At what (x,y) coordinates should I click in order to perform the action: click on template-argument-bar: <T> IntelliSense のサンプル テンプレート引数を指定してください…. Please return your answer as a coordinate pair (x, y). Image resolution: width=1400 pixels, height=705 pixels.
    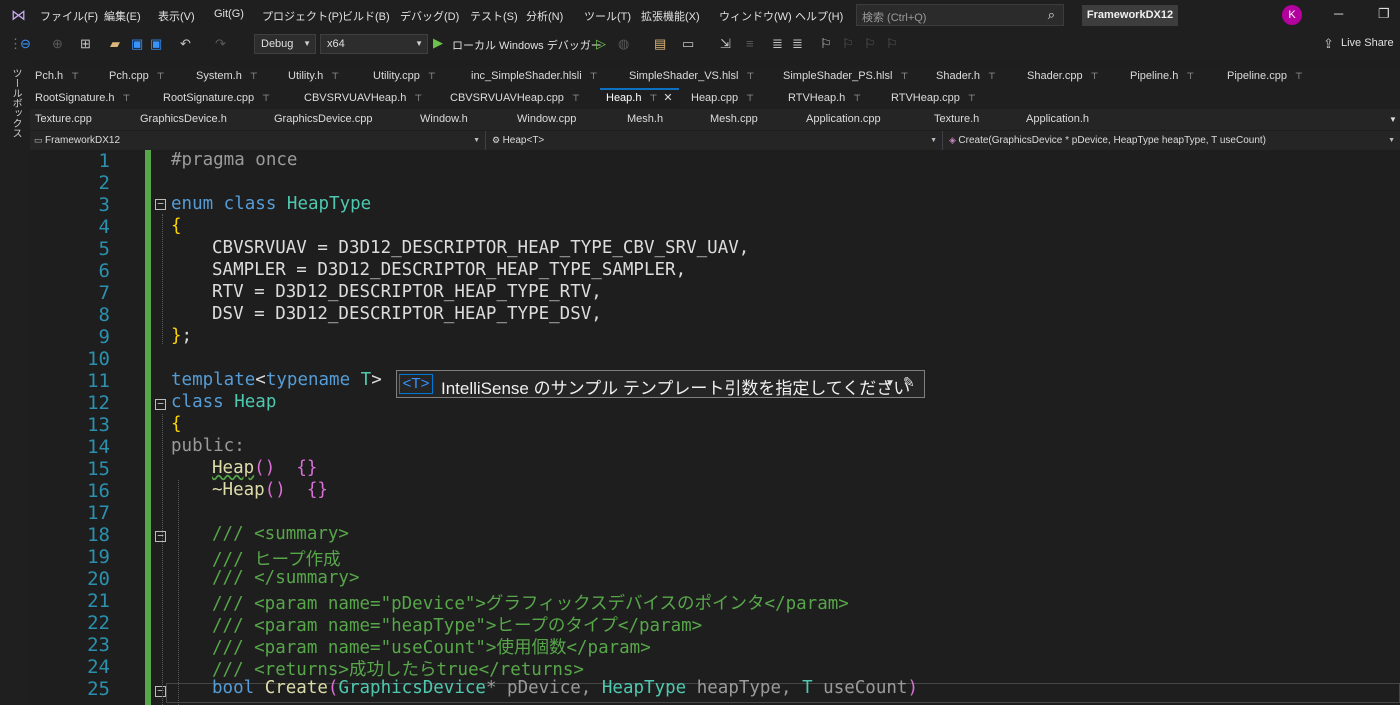
    Looking at the image, I should click on (660, 384).